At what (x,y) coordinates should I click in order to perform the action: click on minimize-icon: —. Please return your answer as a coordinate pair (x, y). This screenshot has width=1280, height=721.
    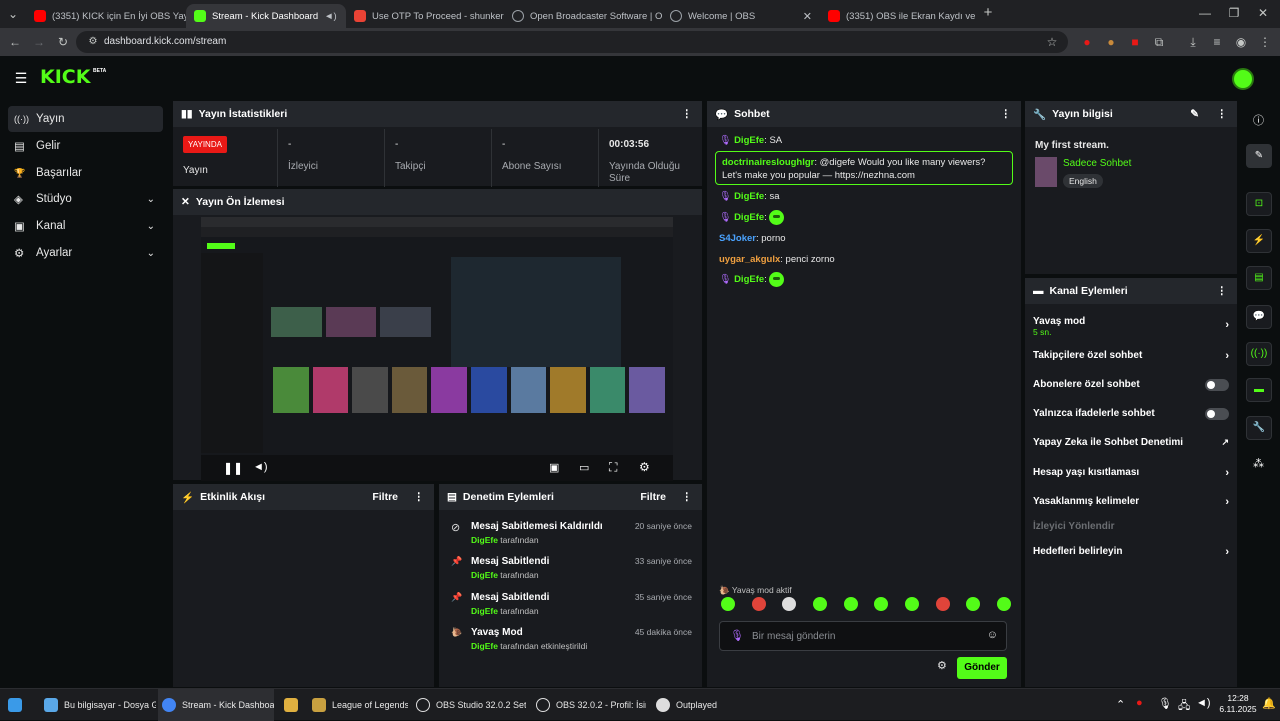
    Looking at the image, I should click on (1205, 13).